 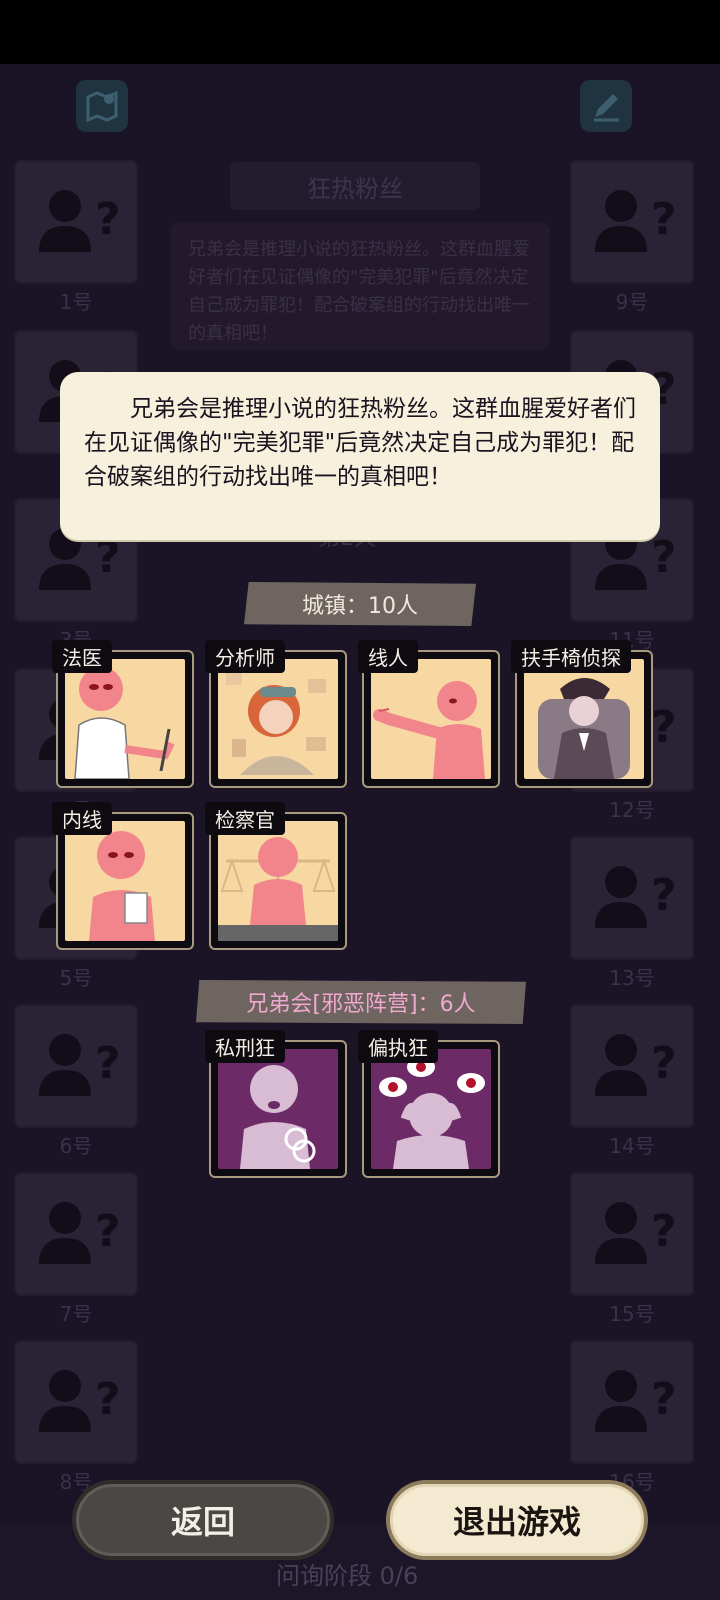 What do you see at coordinates (245, 818) in the screenshot?
I see `role-name: 检察官` at bounding box center [245, 818].